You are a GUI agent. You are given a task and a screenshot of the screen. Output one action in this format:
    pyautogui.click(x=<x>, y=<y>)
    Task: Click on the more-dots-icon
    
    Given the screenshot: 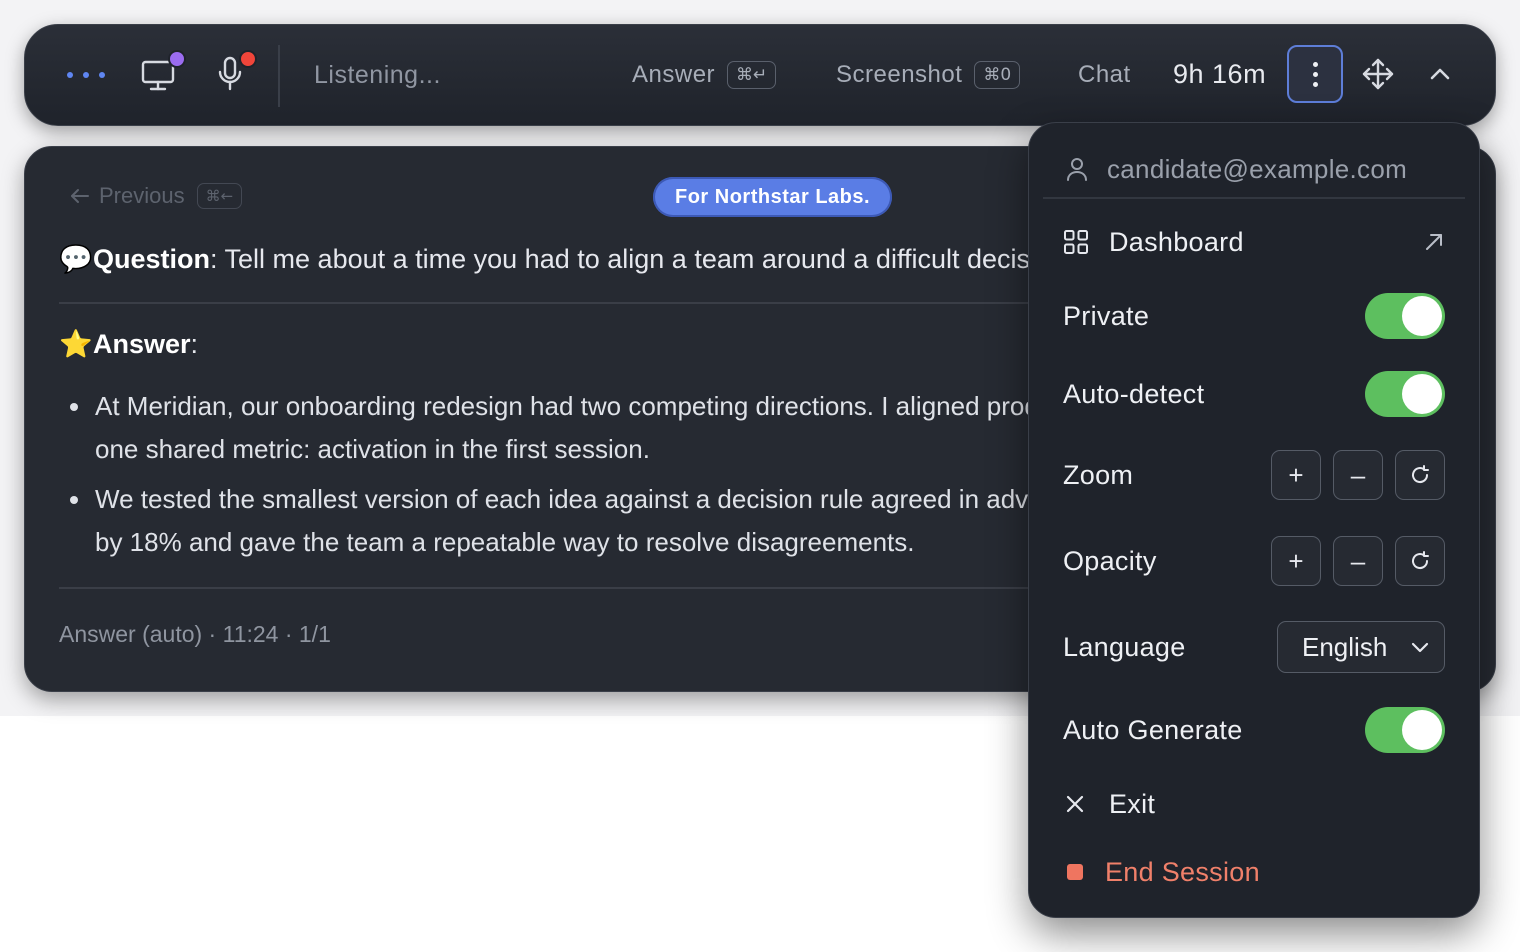 What is the action you would take?
    pyautogui.click(x=86, y=75)
    